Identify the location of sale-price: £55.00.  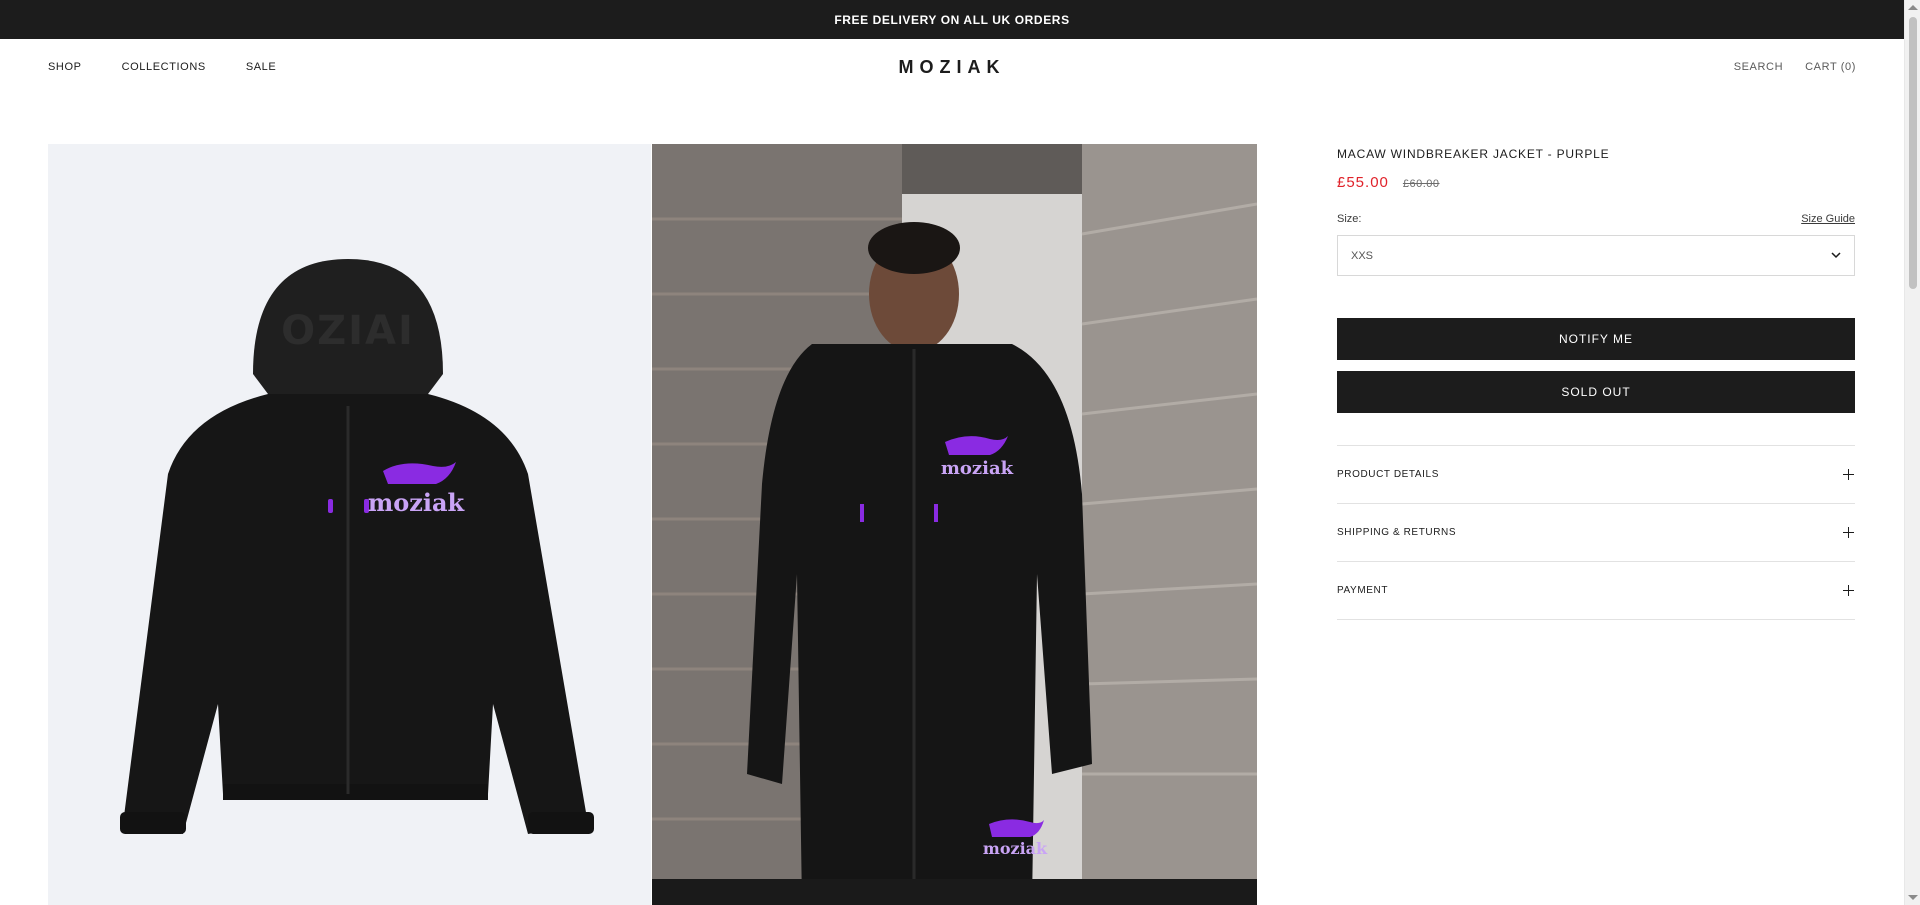
(1363, 182).